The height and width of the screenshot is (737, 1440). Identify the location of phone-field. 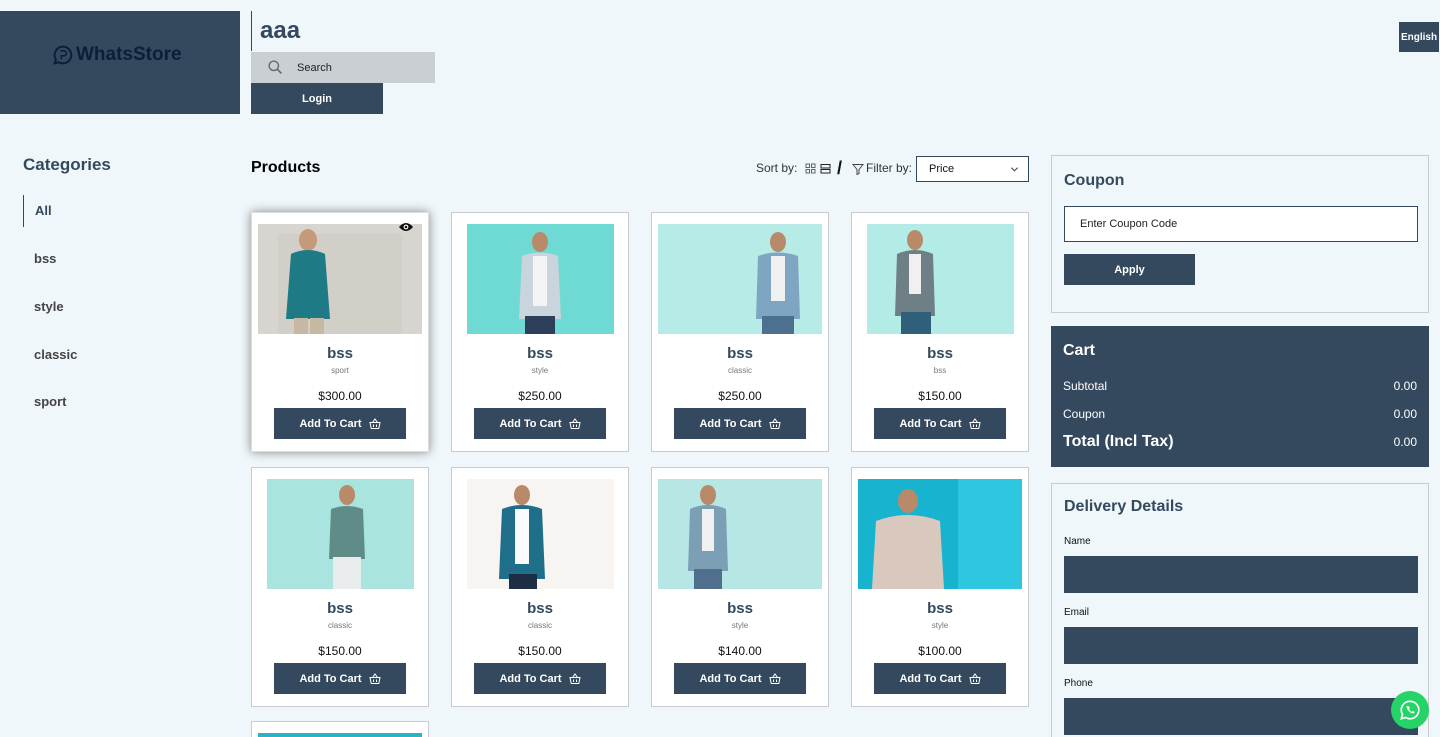
(1241, 716).